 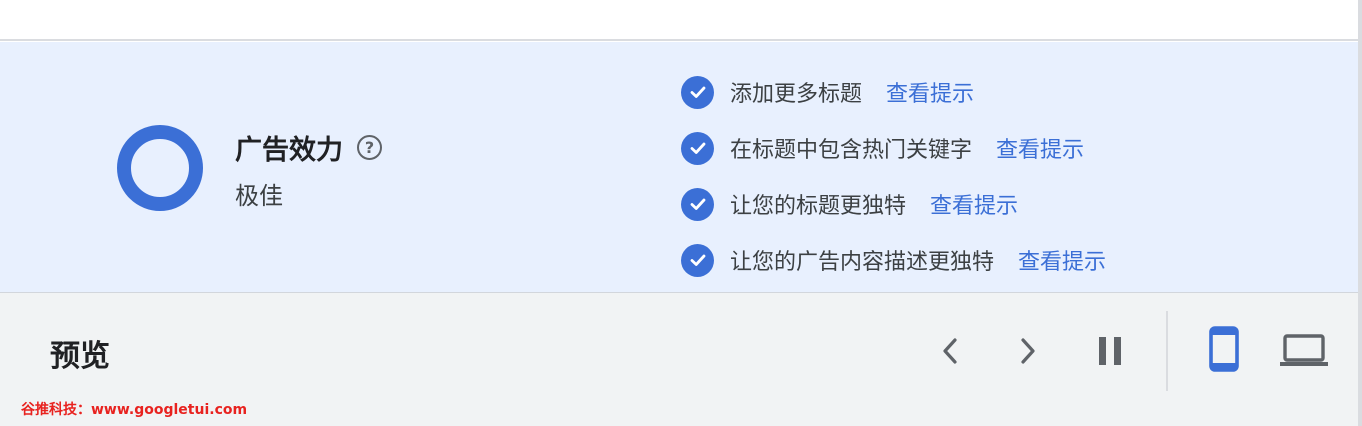 I want to click on pause-icon, so click(x=1110, y=351).